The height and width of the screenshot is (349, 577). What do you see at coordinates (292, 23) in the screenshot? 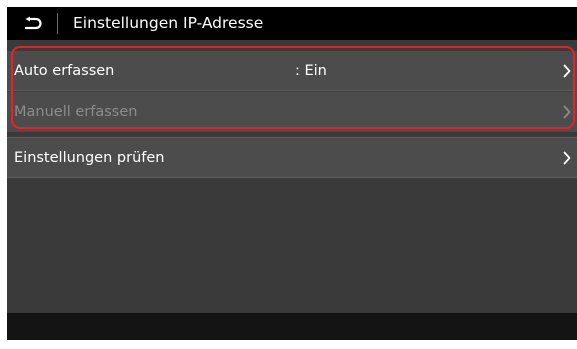
I see `header-bar: Einstellungen IP-Adresse` at bounding box center [292, 23].